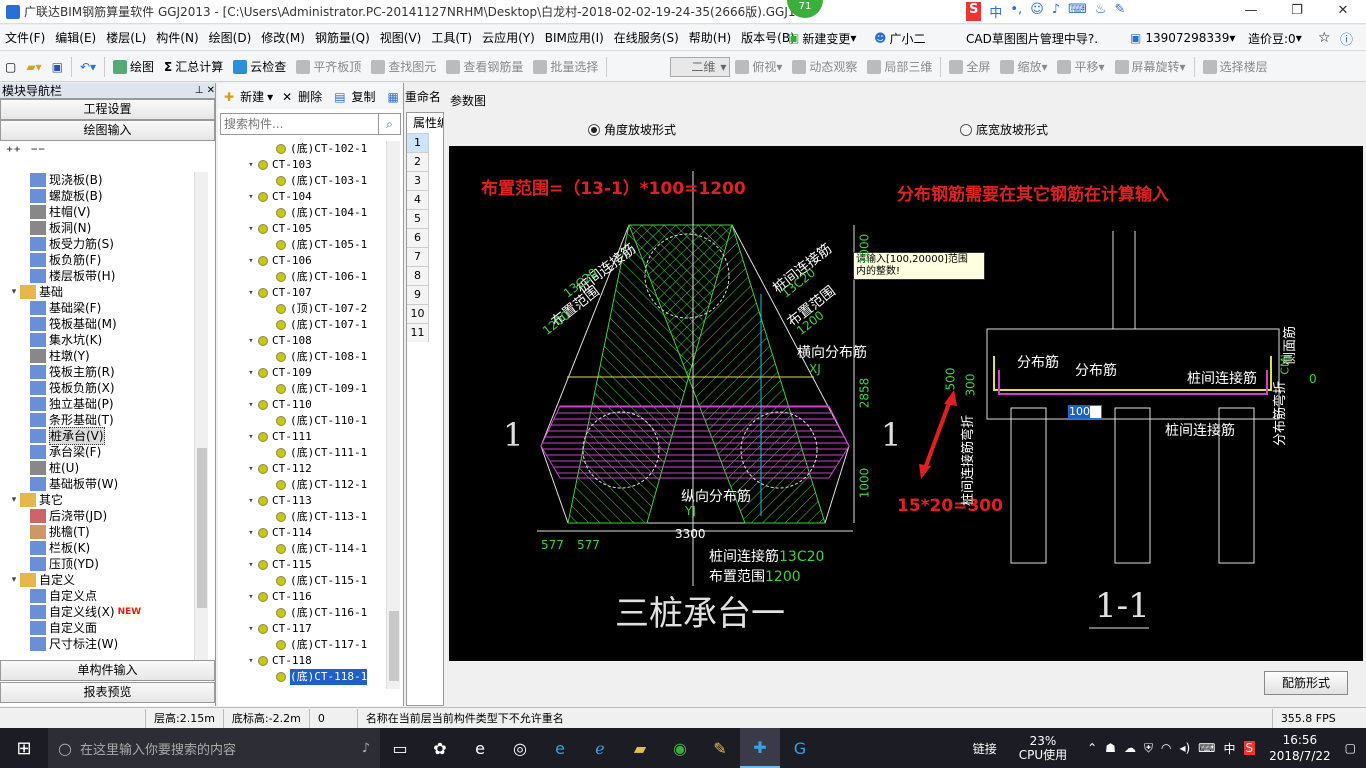  What do you see at coordinates (10, 67) in the screenshot?
I see `new-file-icon: ▢` at bounding box center [10, 67].